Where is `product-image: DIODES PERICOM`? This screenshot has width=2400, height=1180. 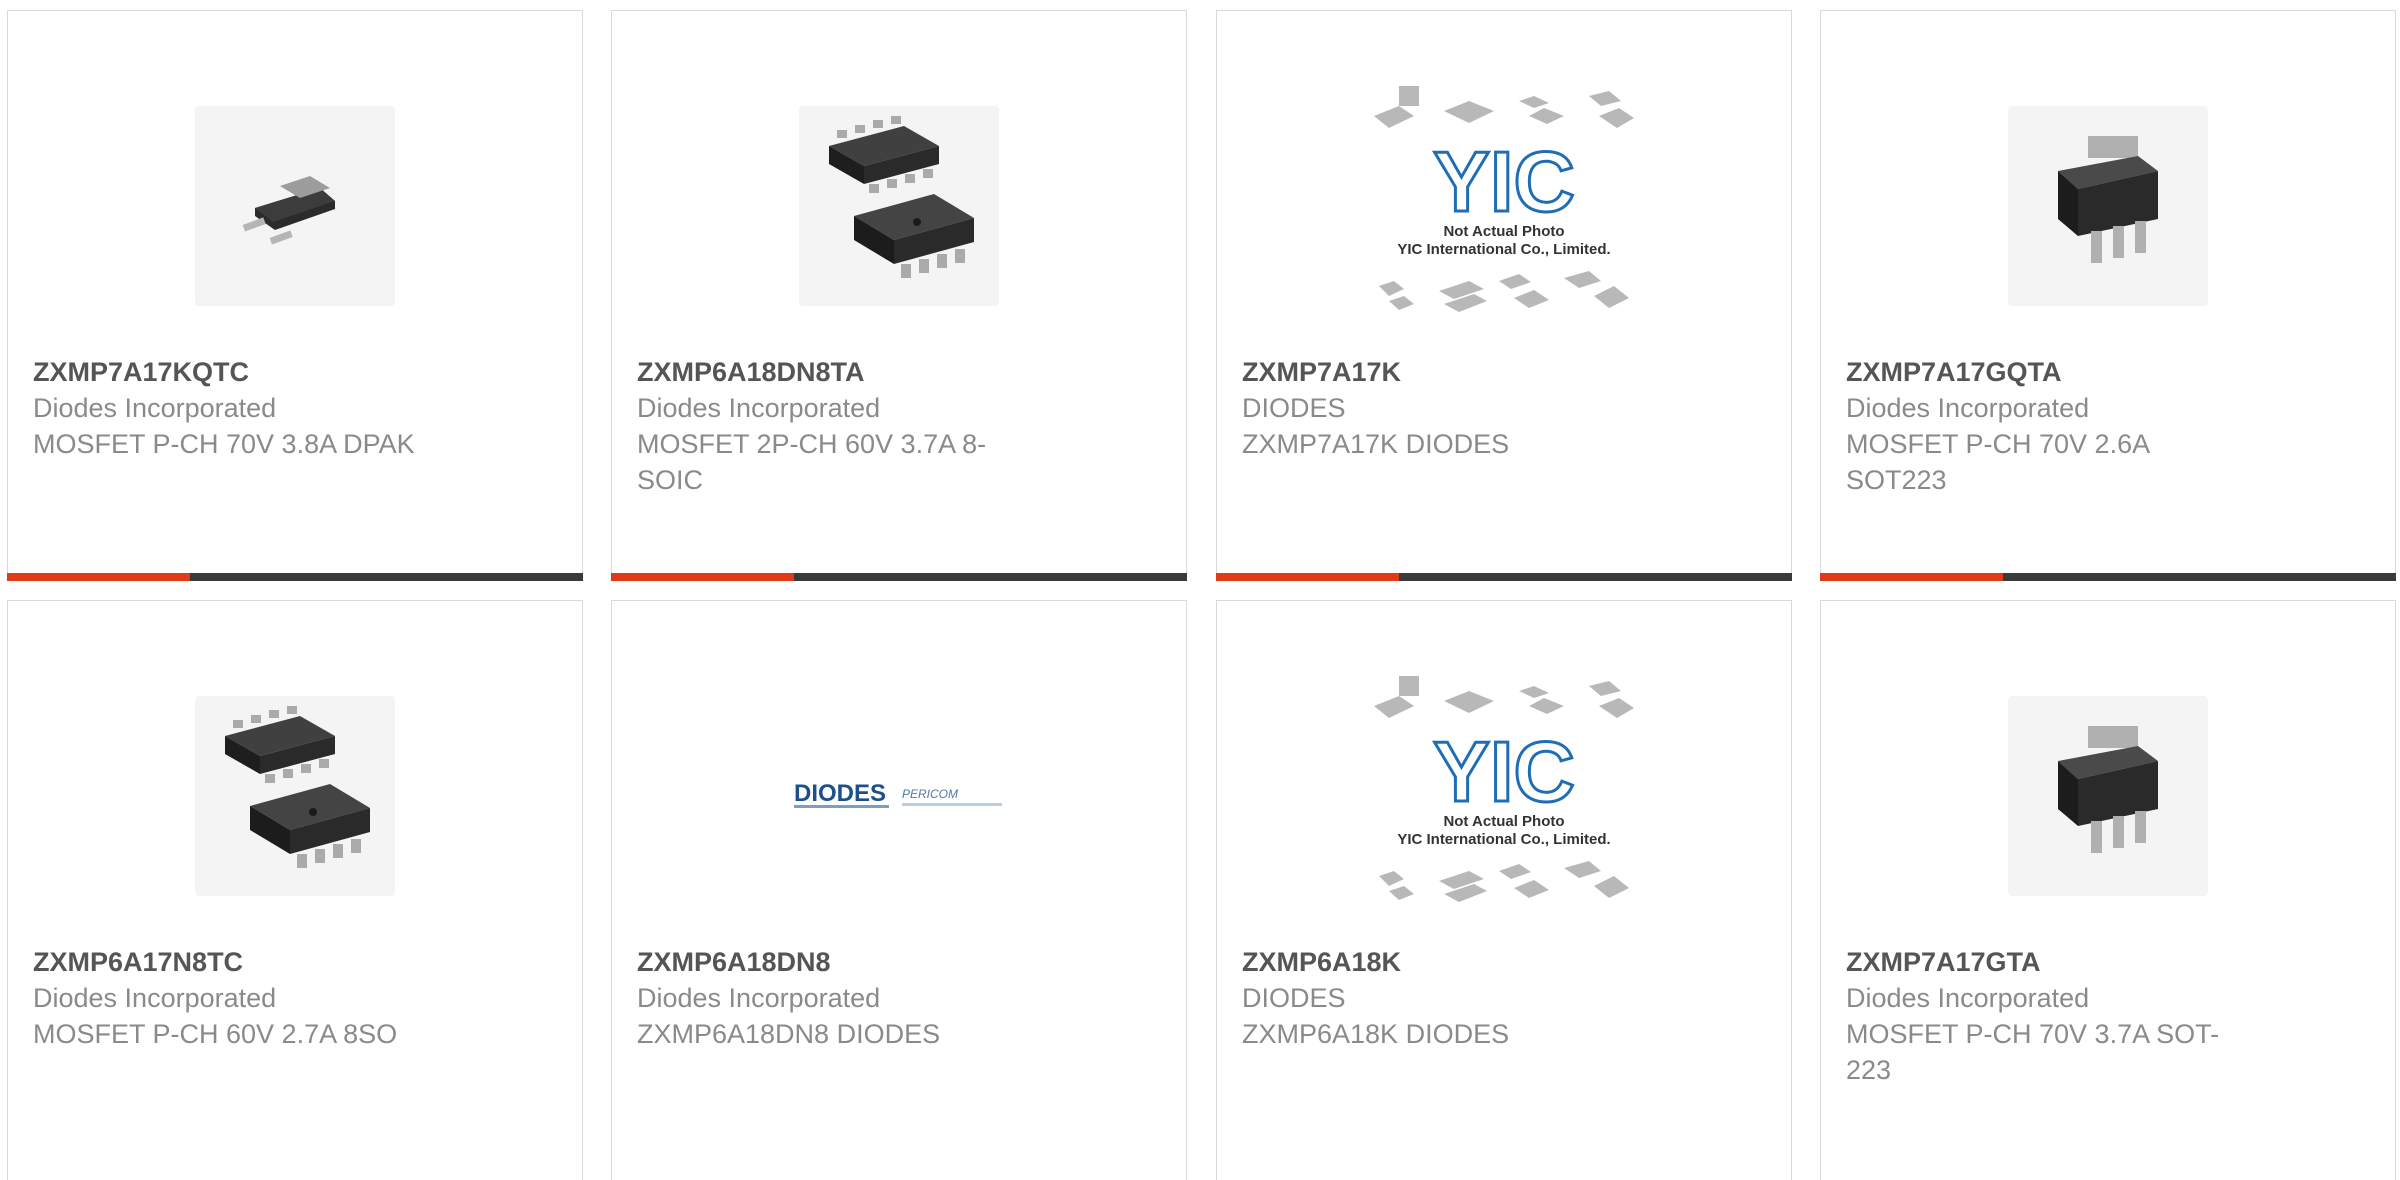 product-image: DIODES PERICOM is located at coordinates (899, 796).